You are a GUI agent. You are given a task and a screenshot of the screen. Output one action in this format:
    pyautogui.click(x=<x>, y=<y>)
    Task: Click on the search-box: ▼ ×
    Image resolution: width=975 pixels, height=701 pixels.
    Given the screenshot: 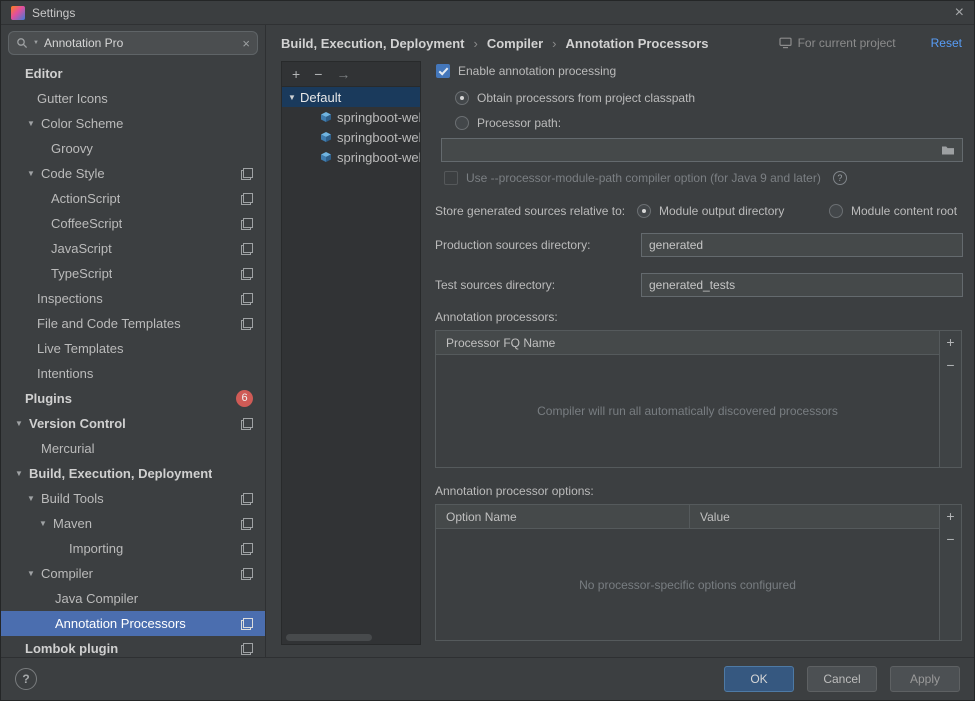 What is the action you would take?
    pyautogui.click(x=133, y=43)
    